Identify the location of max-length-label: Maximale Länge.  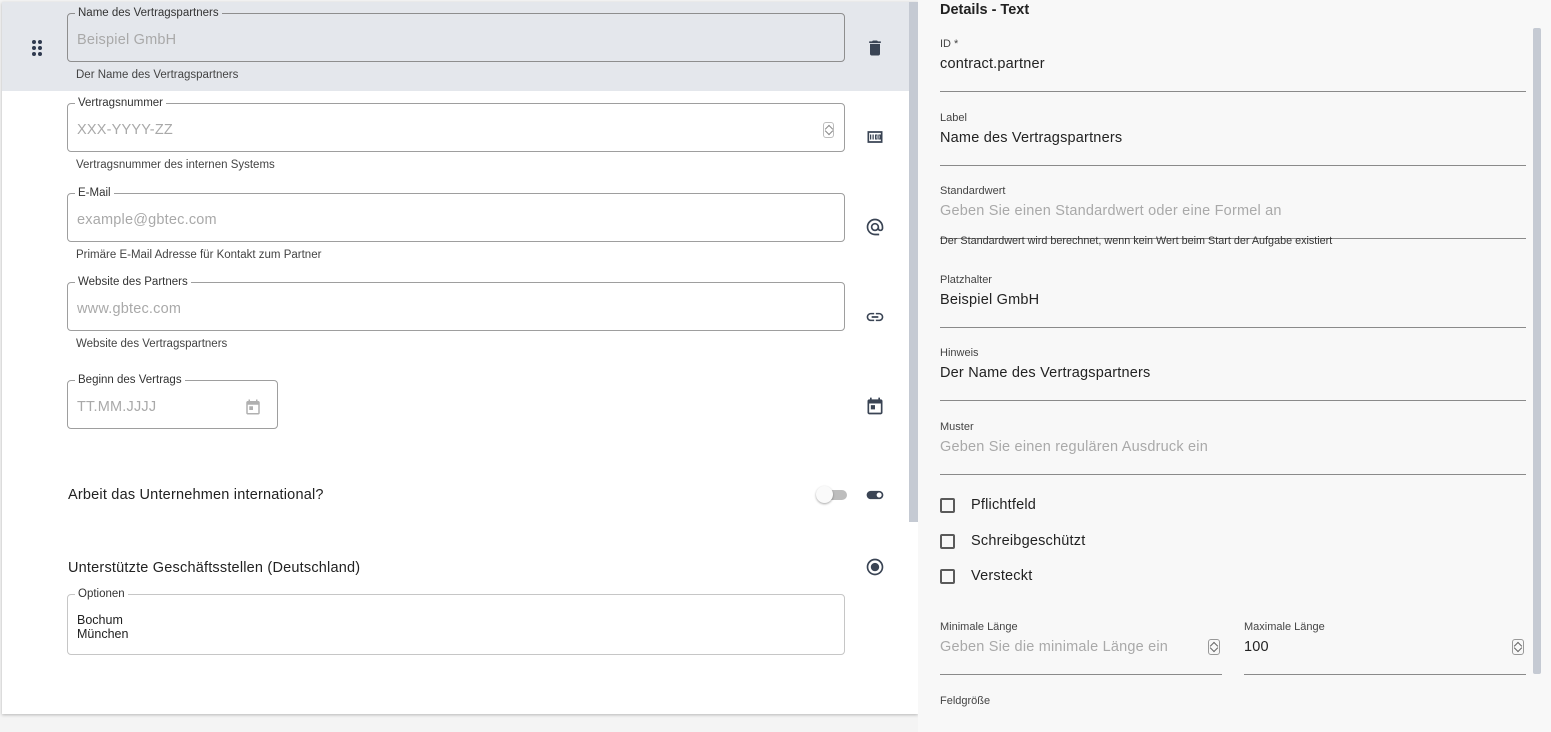
(1284, 627).